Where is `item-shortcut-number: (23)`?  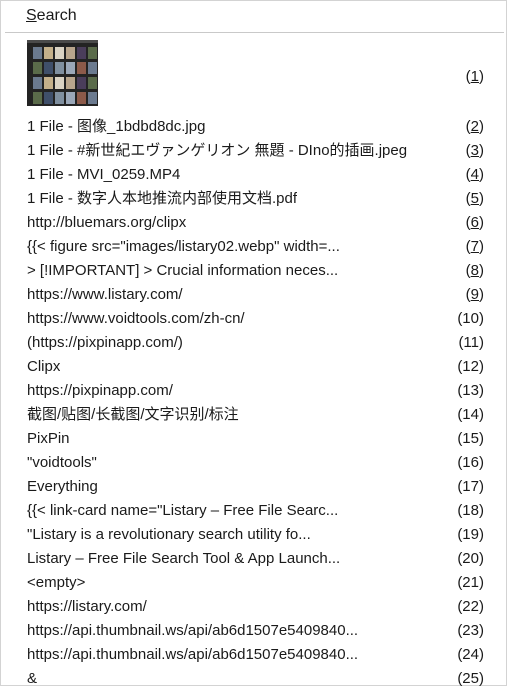
item-shortcut-number: (23) is located at coordinates (470, 630).